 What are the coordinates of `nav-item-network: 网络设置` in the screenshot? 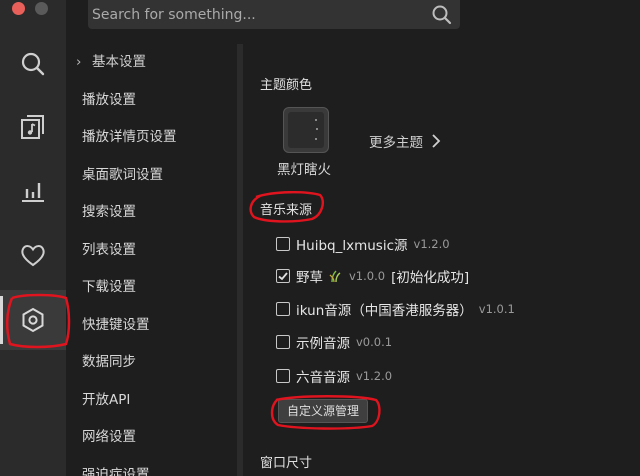 It's located at (152, 438).